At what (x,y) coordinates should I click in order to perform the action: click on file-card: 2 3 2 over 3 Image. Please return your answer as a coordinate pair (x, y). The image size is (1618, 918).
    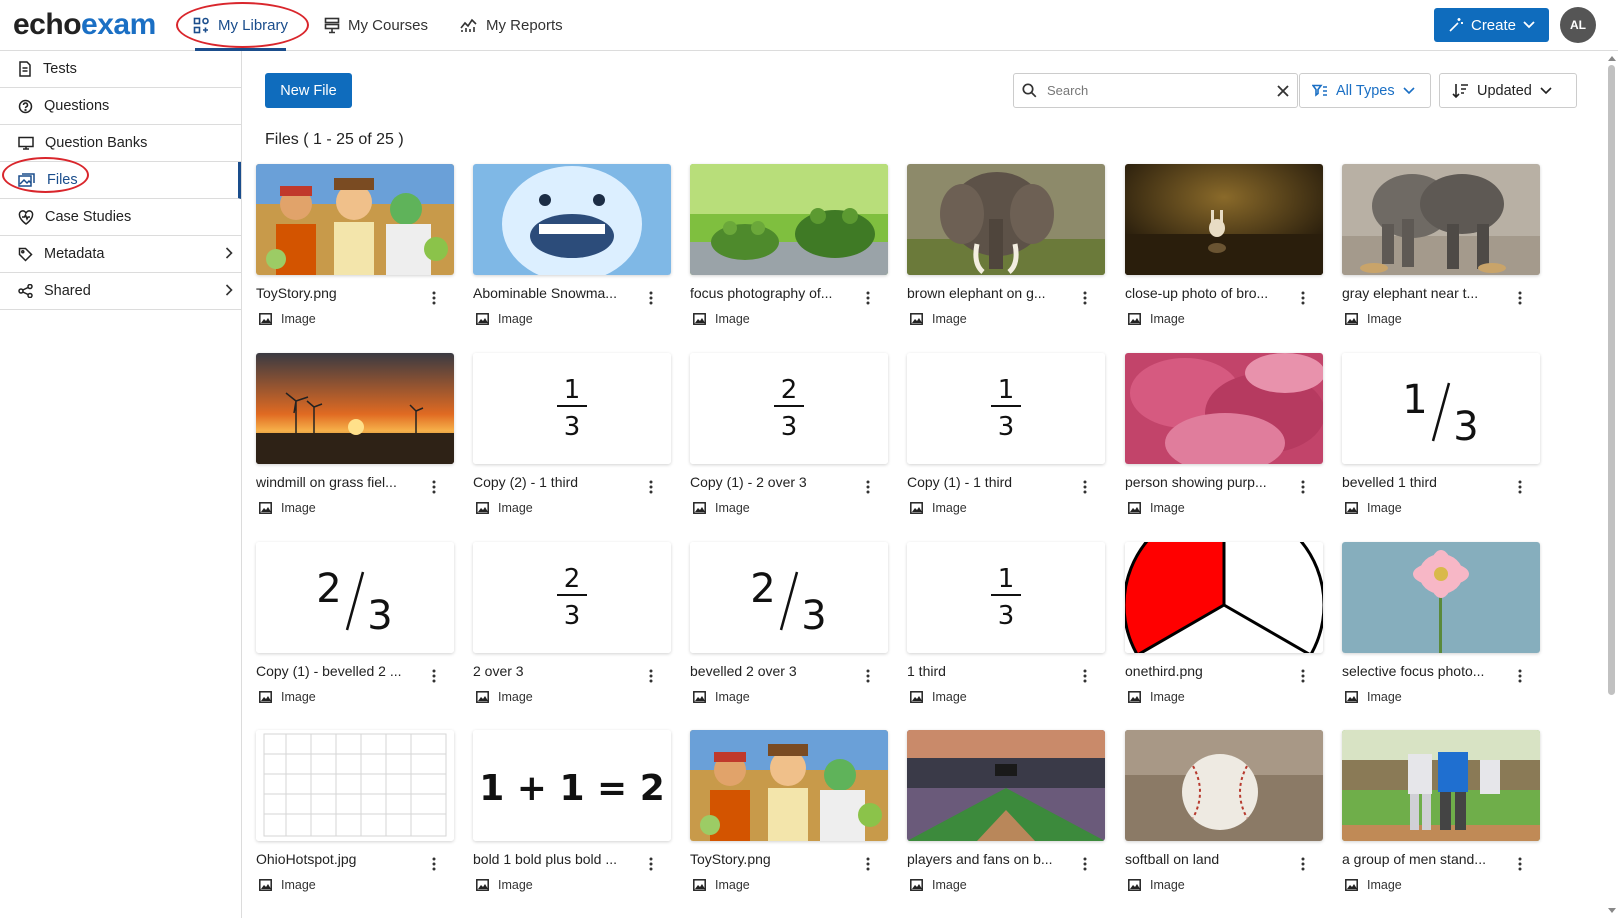
    Looking at the image, I should click on (572, 623).